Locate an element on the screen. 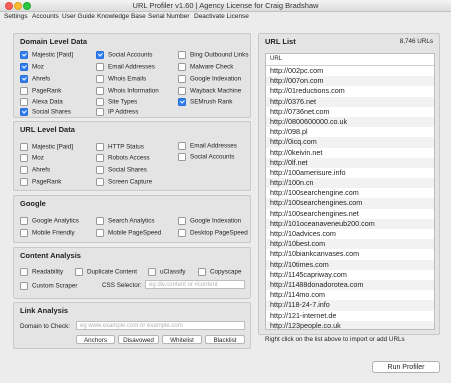 The height and width of the screenshot is (383, 451). url-row: http://0keivin.net is located at coordinates (350, 153).